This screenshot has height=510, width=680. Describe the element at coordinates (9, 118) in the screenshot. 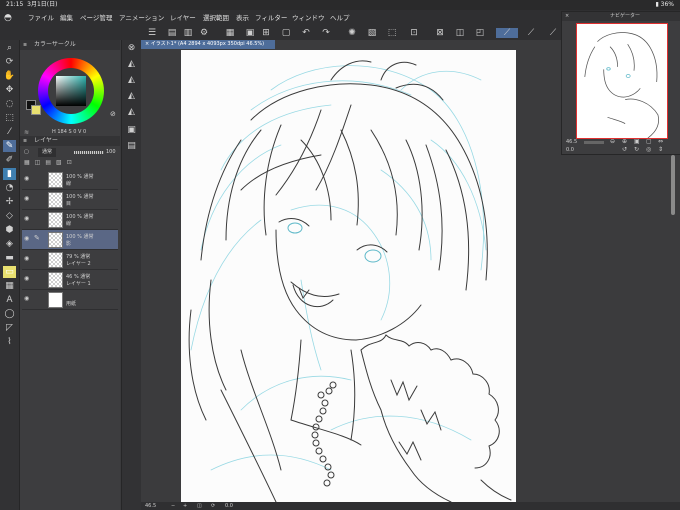

I see `select-tool-icon: ⬚` at that location.